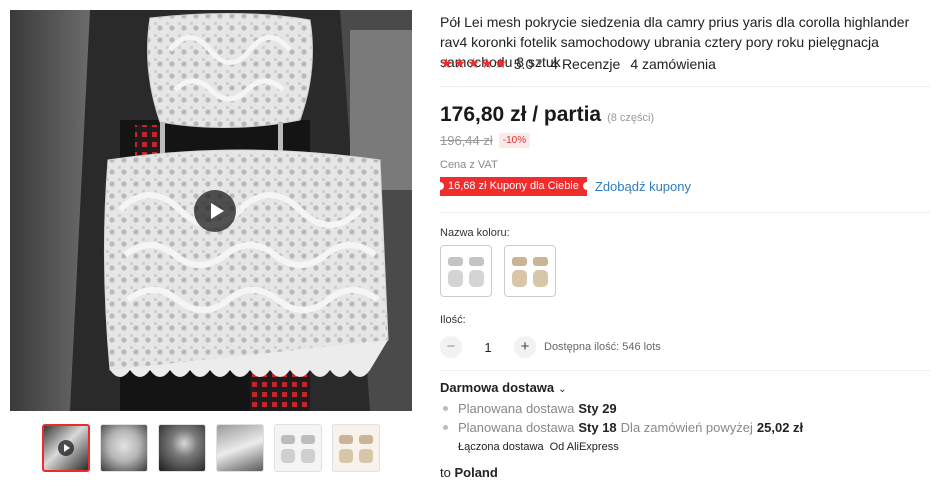  What do you see at coordinates (643, 186) in the screenshot?
I see `get-coupons-link: Zdobądź kupony` at bounding box center [643, 186].